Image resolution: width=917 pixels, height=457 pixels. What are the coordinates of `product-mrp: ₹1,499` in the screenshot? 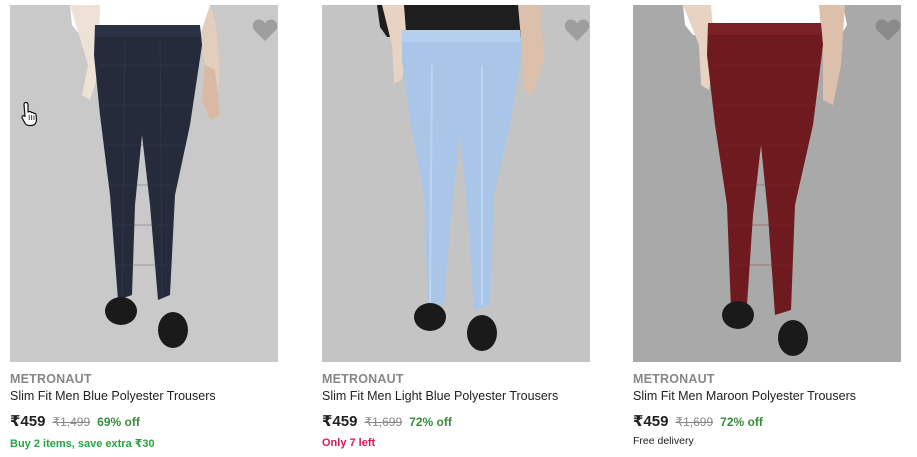 It's located at (71, 422).